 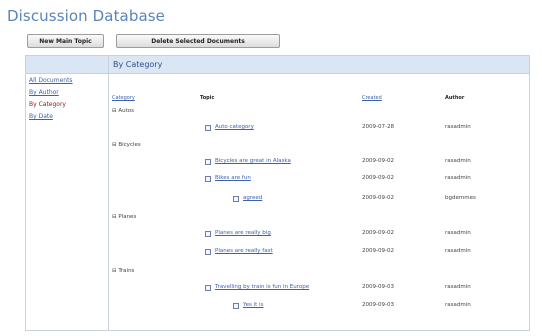 What do you see at coordinates (126, 271) in the screenshot?
I see `category-label: Trains` at bounding box center [126, 271].